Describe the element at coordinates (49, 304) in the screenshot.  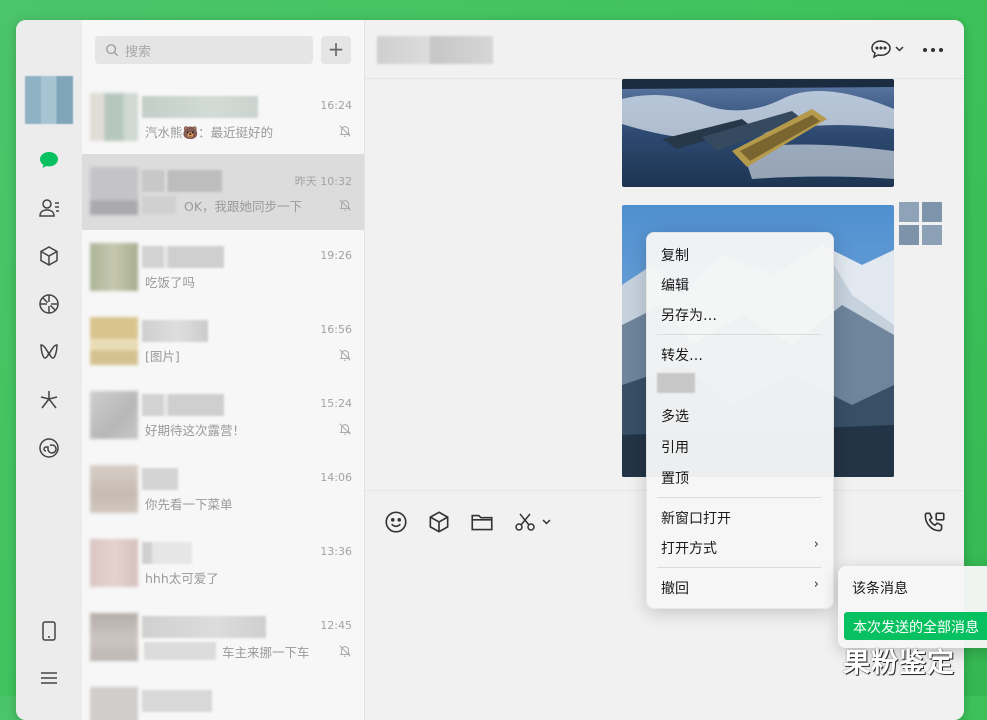
I see `moments-icon` at that location.